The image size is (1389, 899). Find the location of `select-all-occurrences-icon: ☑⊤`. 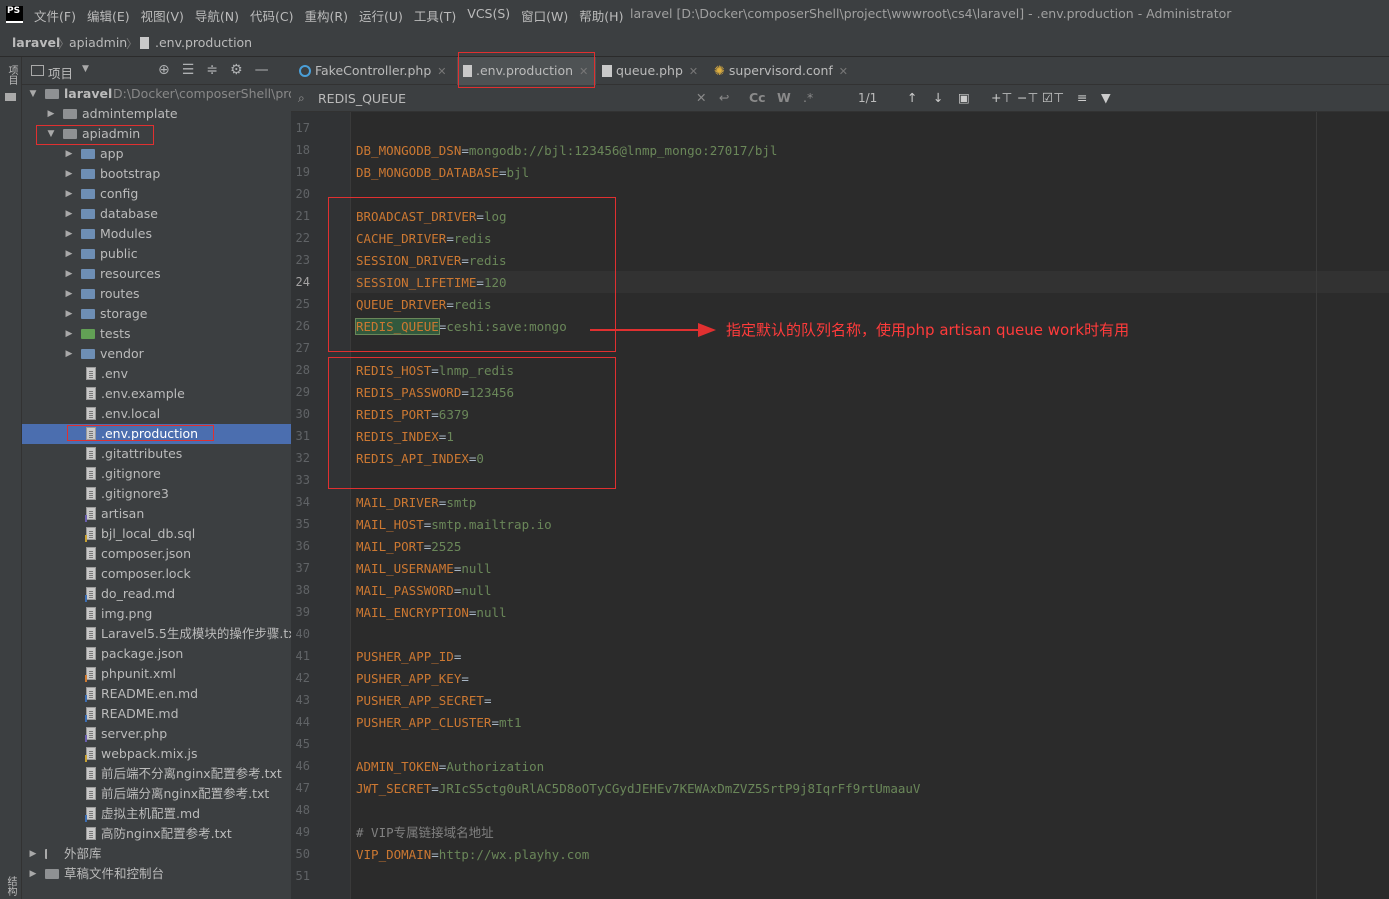

select-all-occurrences-icon: ☑⊤ is located at coordinates (1053, 97).